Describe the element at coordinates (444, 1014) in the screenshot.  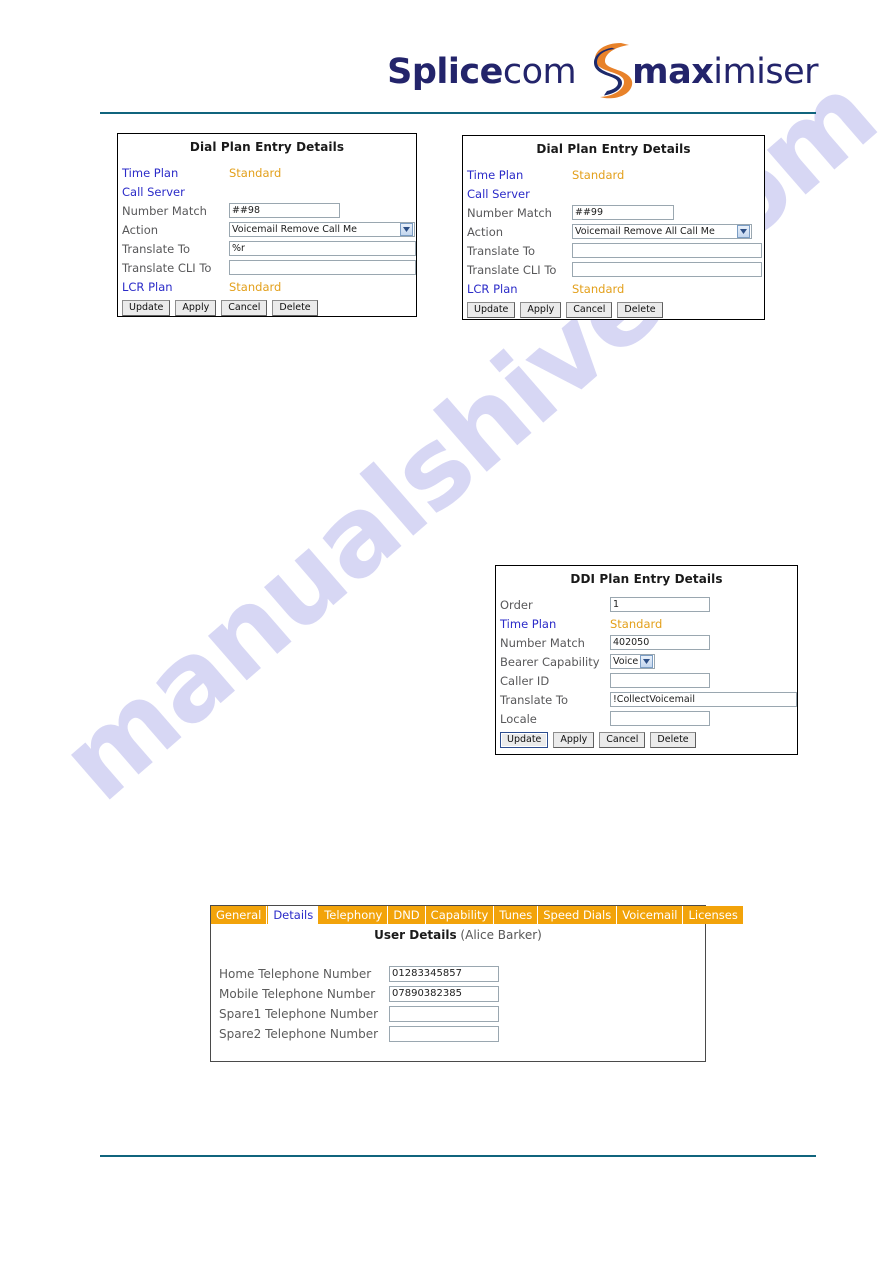
I see `spare1-telephone-number-input` at that location.